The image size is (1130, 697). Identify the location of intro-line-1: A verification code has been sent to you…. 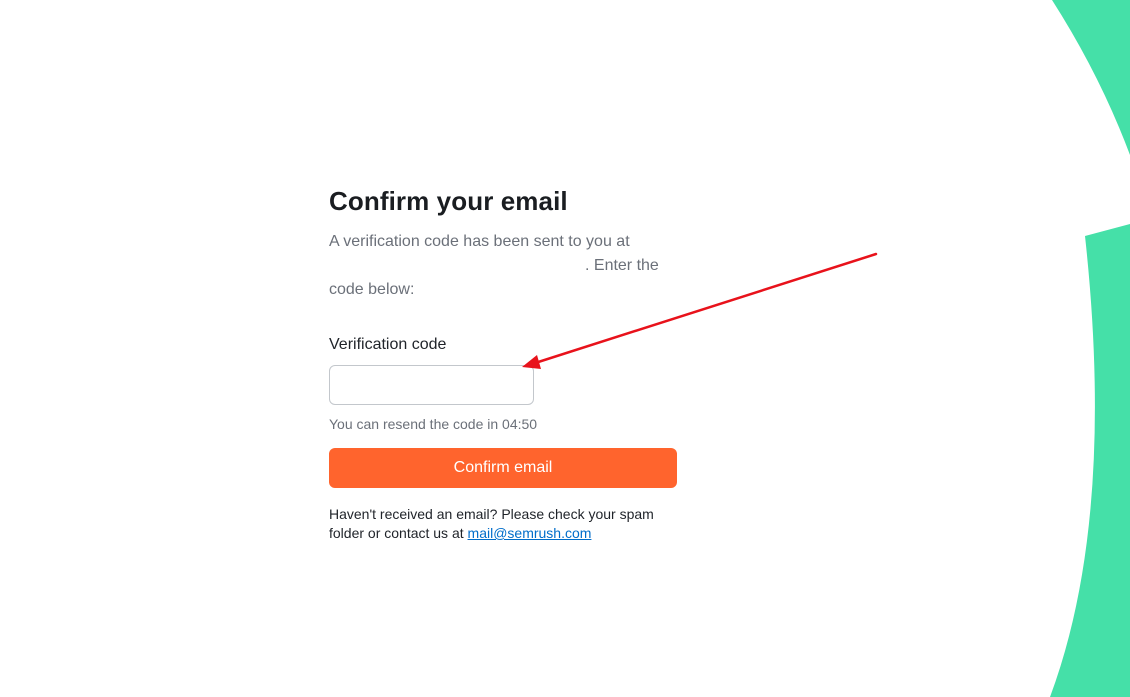
(479, 241).